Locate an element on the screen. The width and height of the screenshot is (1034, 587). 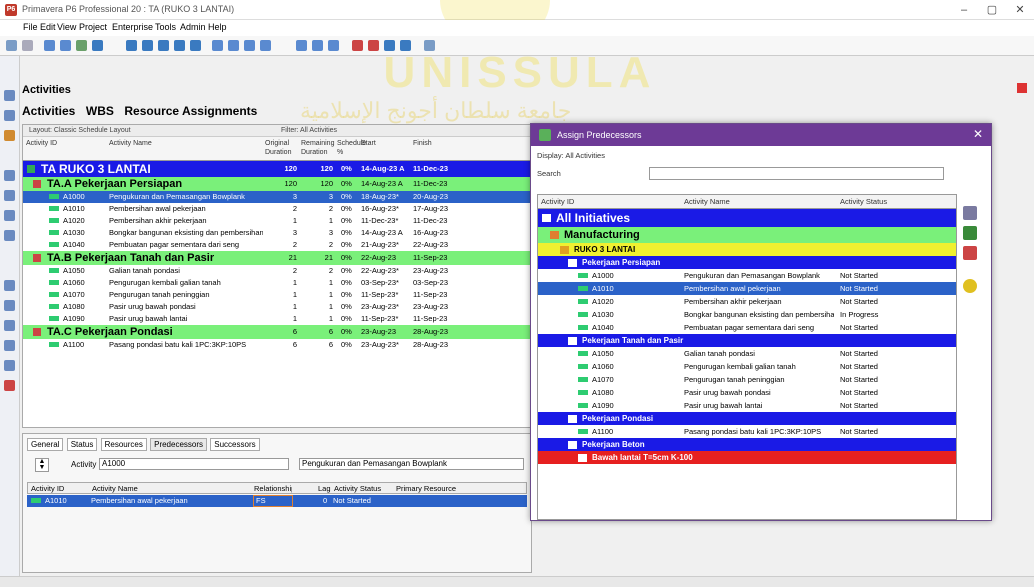
picker-activity-row: A1050 Galian tanah pondasi Not Started is located at coordinates (747, 353).